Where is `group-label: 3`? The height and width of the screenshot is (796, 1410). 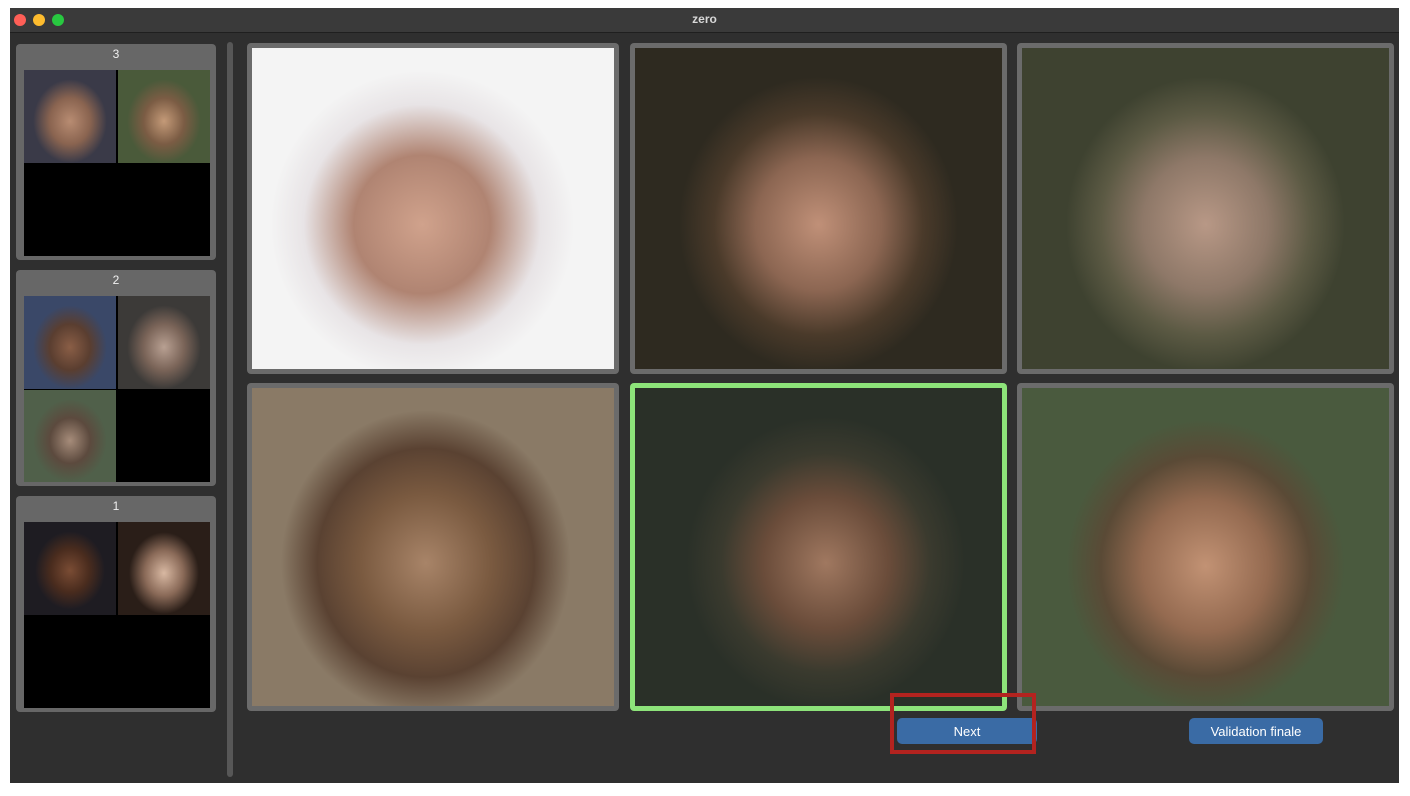 group-label: 3 is located at coordinates (116, 54).